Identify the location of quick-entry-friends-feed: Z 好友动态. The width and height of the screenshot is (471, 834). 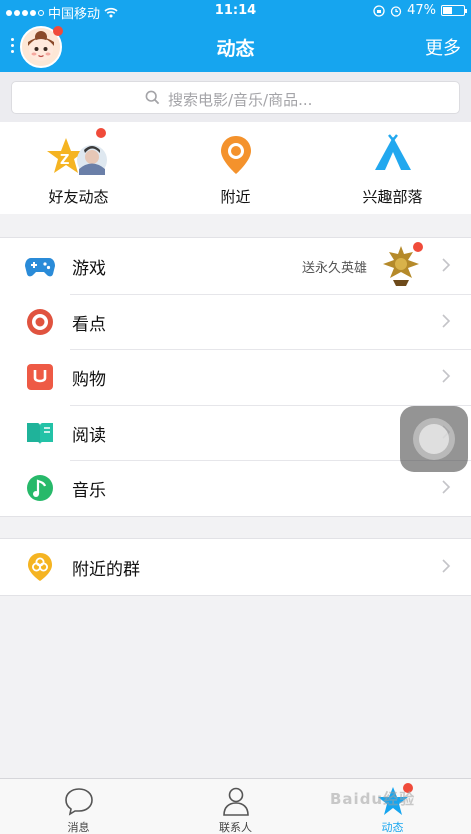
(78, 168).